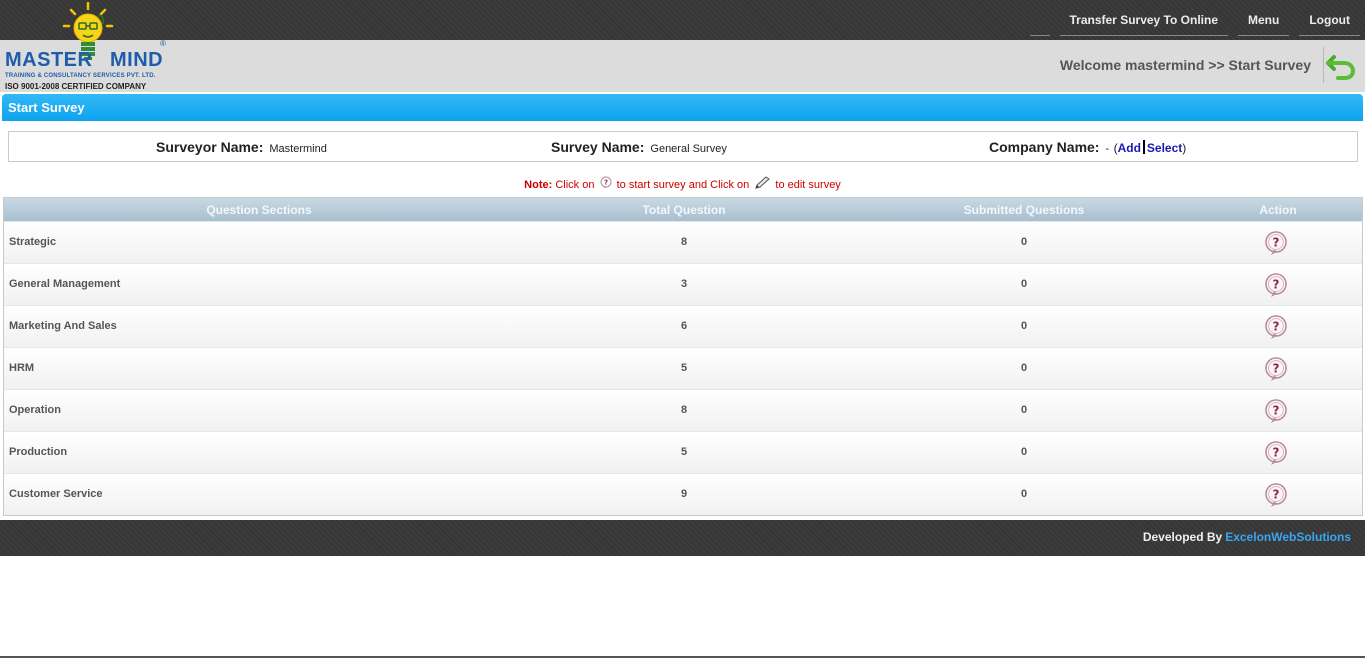 Image resolution: width=1365 pixels, height=659 pixels. Describe the element at coordinates (1184, 148) in the screenshot. I see `close-paren: )` at that location.